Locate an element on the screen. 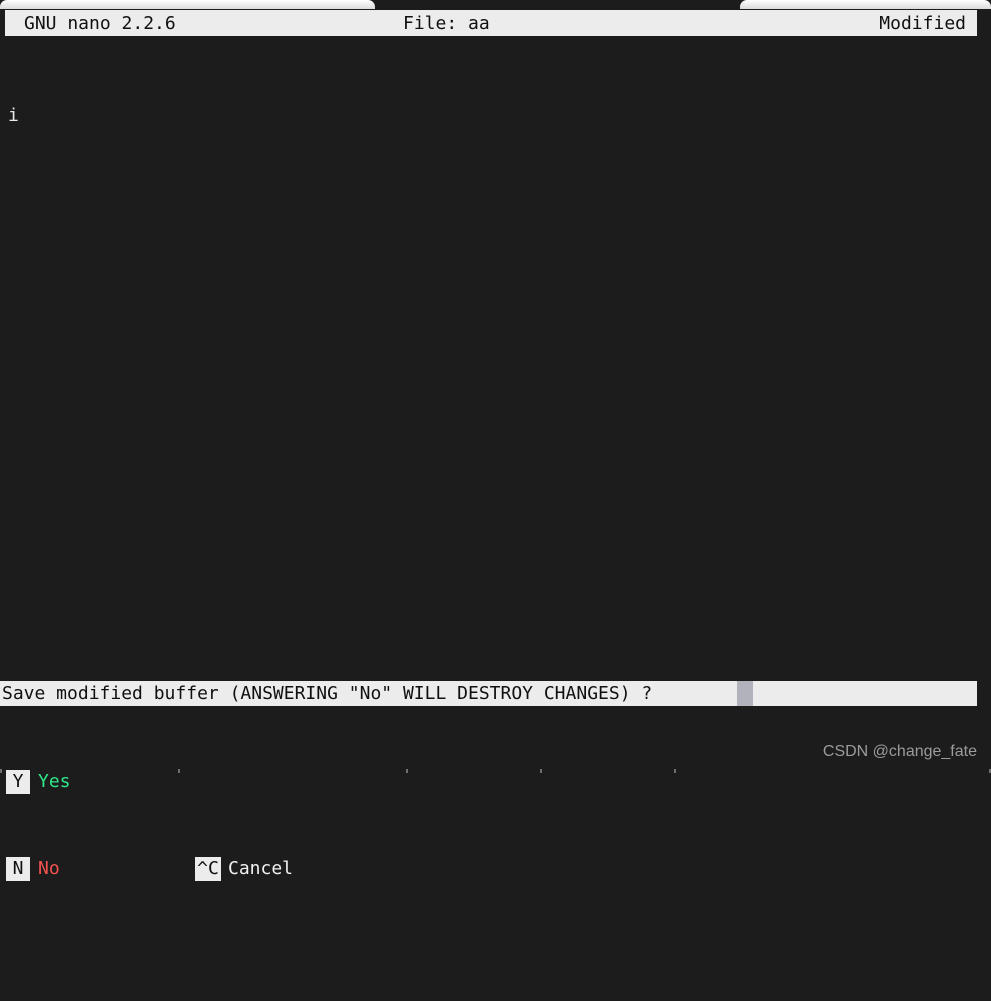 Image resolution: width=991 pixels, height=1001 pixels. answer-key-yes: Y is located at coordinates (18, 782).